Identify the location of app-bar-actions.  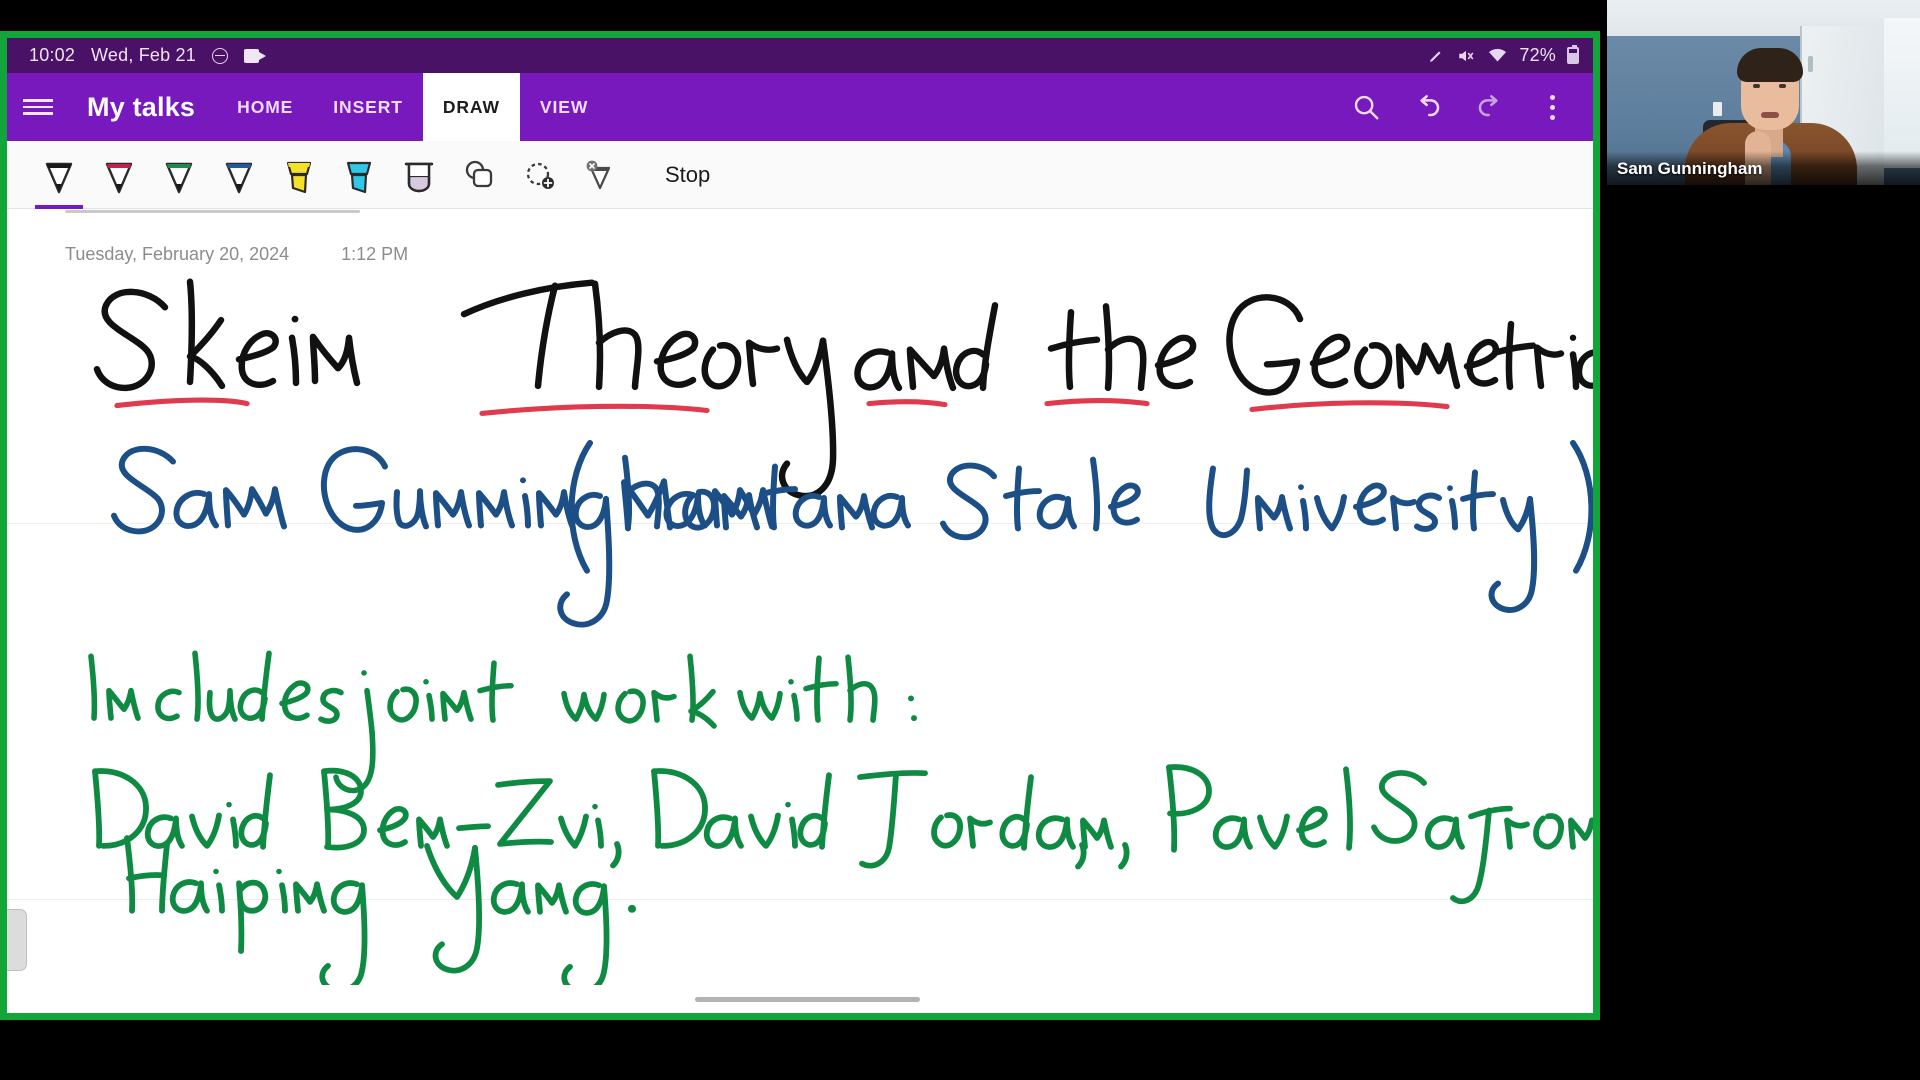
(1464, 107).